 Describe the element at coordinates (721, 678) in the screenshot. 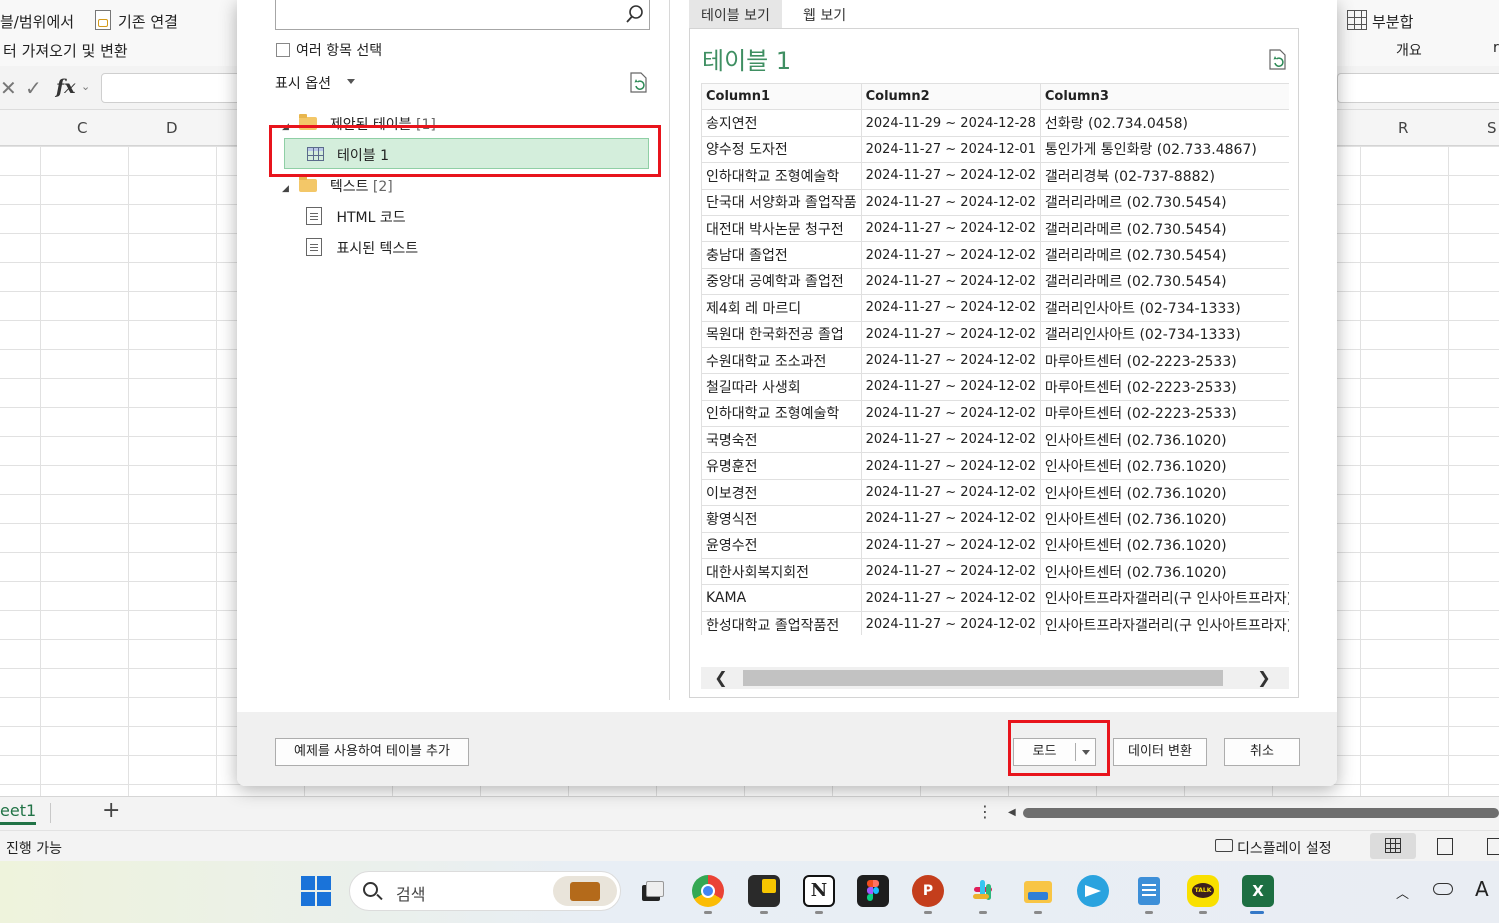

I see `scroll-left-icon: ❮` at that location.